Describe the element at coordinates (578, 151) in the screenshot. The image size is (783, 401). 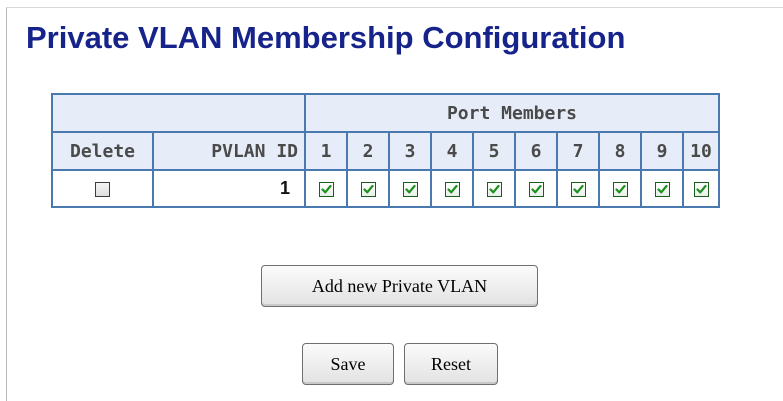
I see `header-port-7: 7` at that location.